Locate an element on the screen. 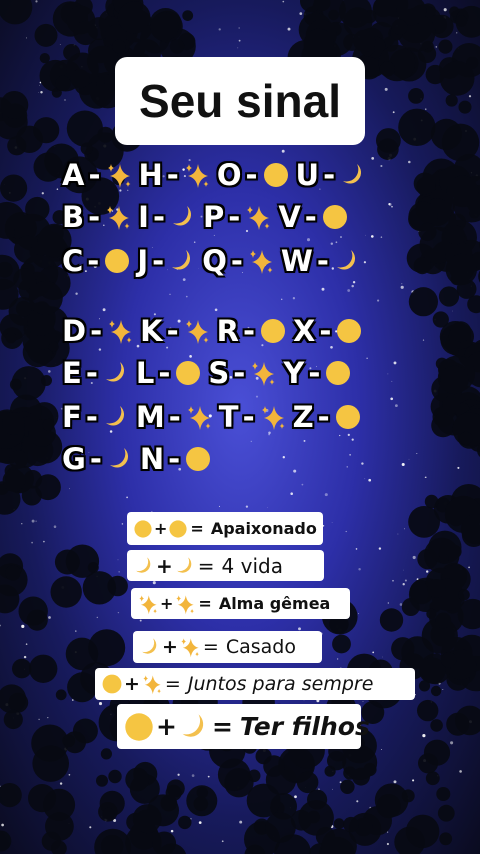 The height and width of the screenshot is (854, 480). legend-meaning: Juntos para sempre is located at coordinates (280, 684).